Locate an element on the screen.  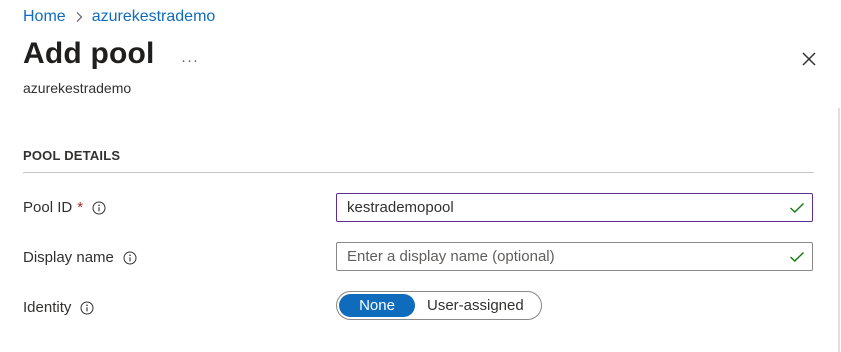
identity-label: Identity is located at coordinates (58, 307).